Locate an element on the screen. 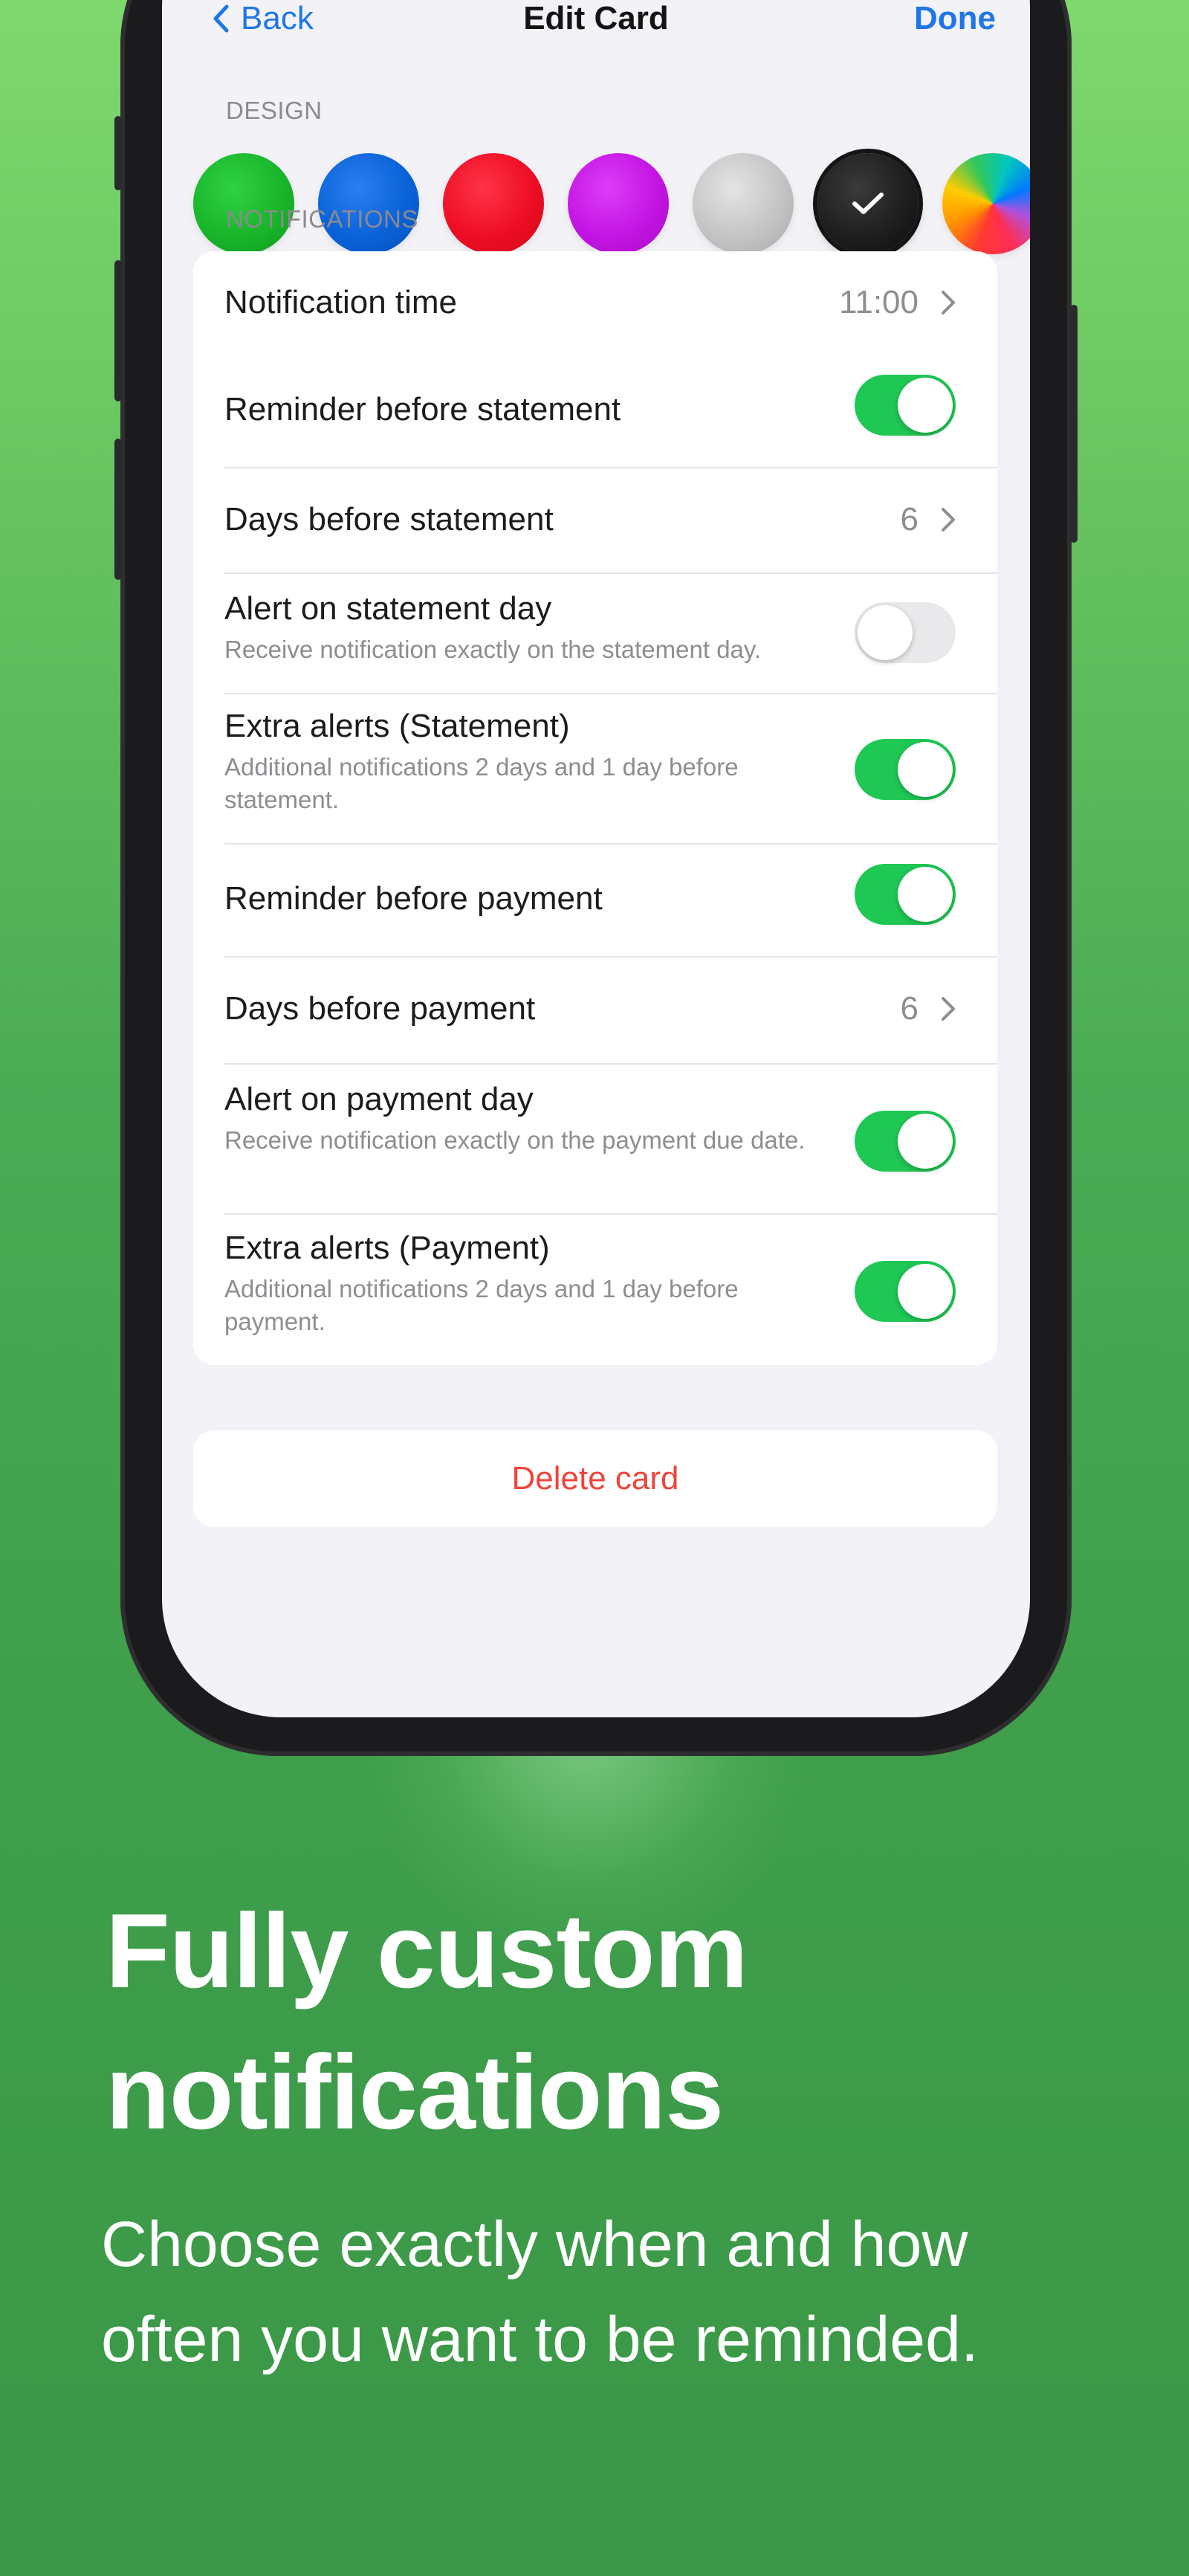 Image resolution: width=1189 pixels, height=2576 pixels. checkmark-icon is located at coordinates (868, 203).